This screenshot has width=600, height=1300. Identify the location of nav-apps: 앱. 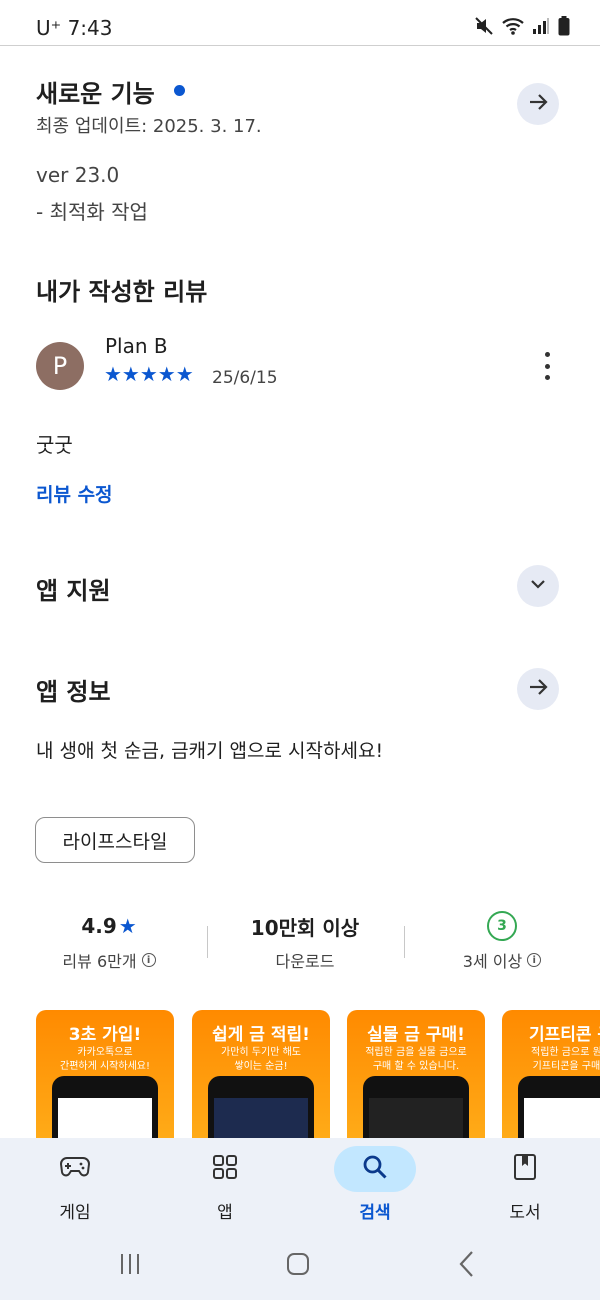
(225, 1184).